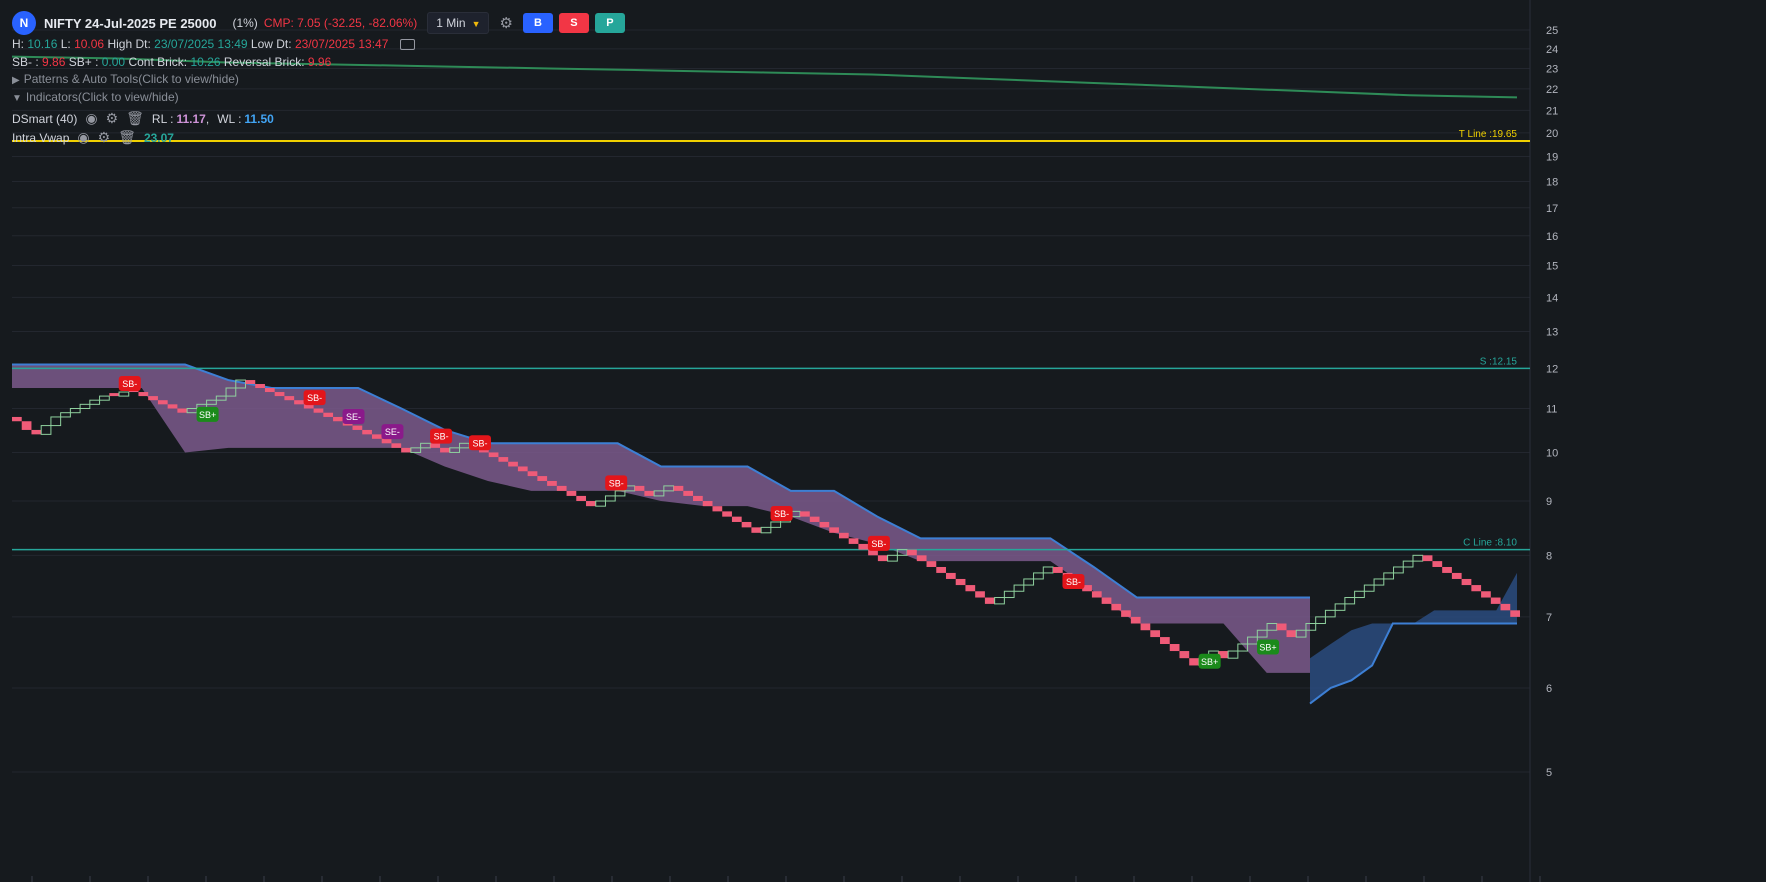 The width and height of the screenshot is (1766, 882). I want to click on indicators-toggle: ▼ Indicators(Click to view/hide), so click(95, 97).